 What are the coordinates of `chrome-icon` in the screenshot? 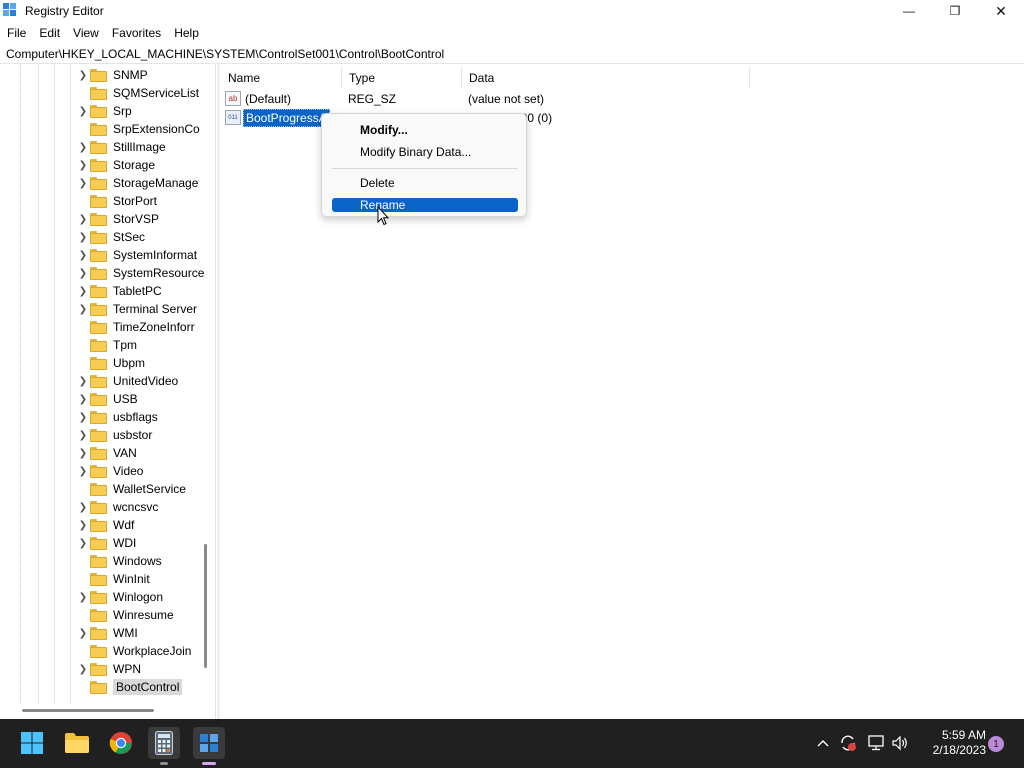 It's located at (121, 743).